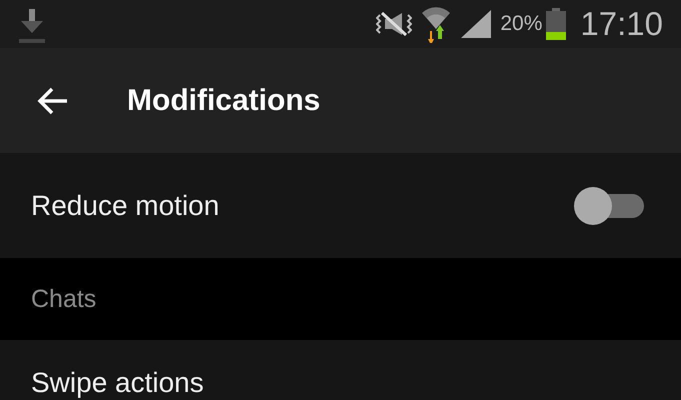 This screenshot has height=400, width=681. Describe the element at coordinates (476, 24) in the screenshot. I see `signal-icon` at that location.